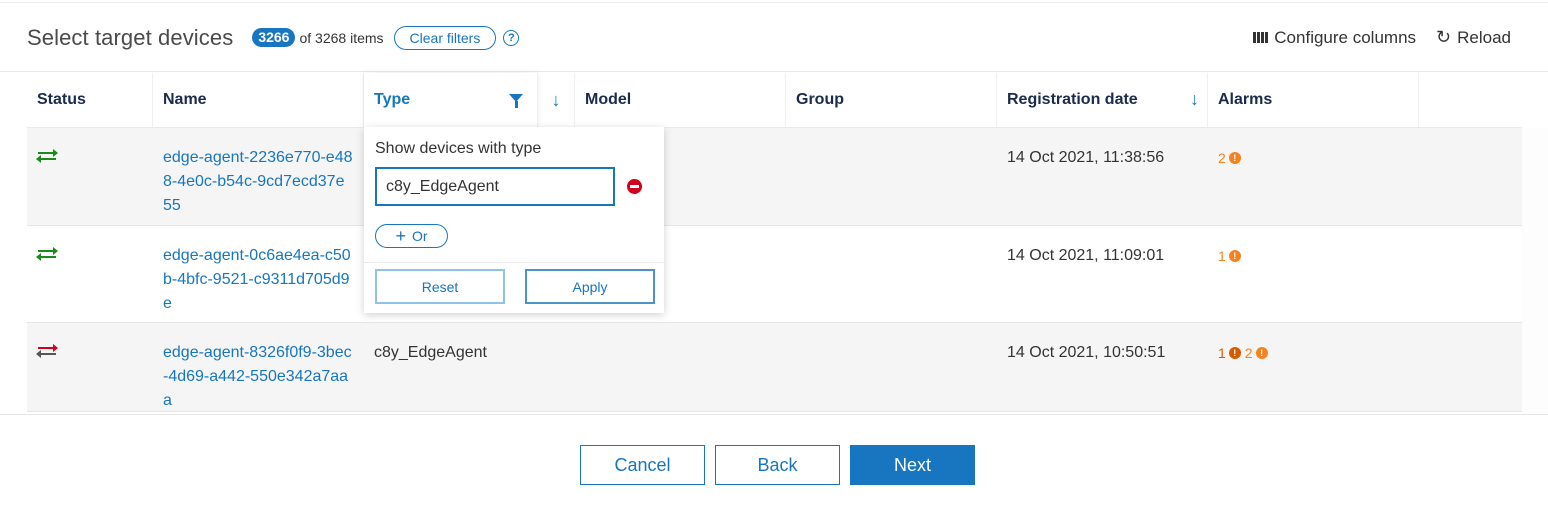 This screenshot has width=1548, height=508. Describe the element at coordinates (419, 236) in the screenshot. I see `or-label: Or` at that location.